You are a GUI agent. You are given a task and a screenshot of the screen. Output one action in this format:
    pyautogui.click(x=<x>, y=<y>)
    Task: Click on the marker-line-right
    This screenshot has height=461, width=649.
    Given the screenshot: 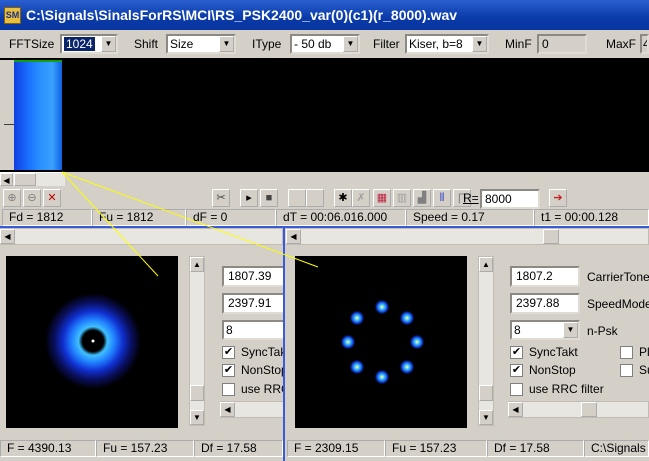 What is the action you would take?
    pyautogui.click(x=190, y=219)
    